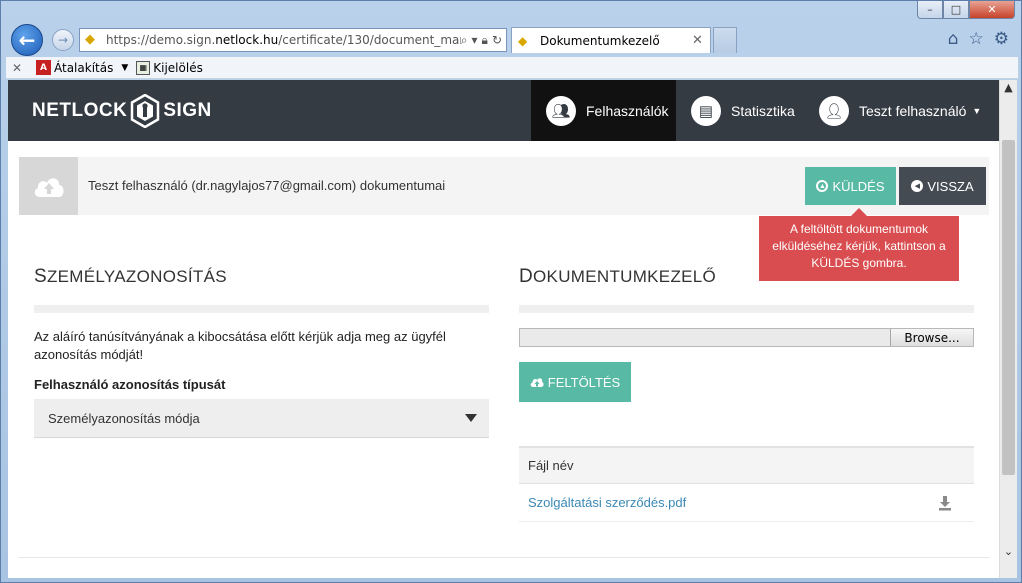  Describe the element at coordinates (143, 67) in the screenshot. I see `select-icon: ▦` at that location.